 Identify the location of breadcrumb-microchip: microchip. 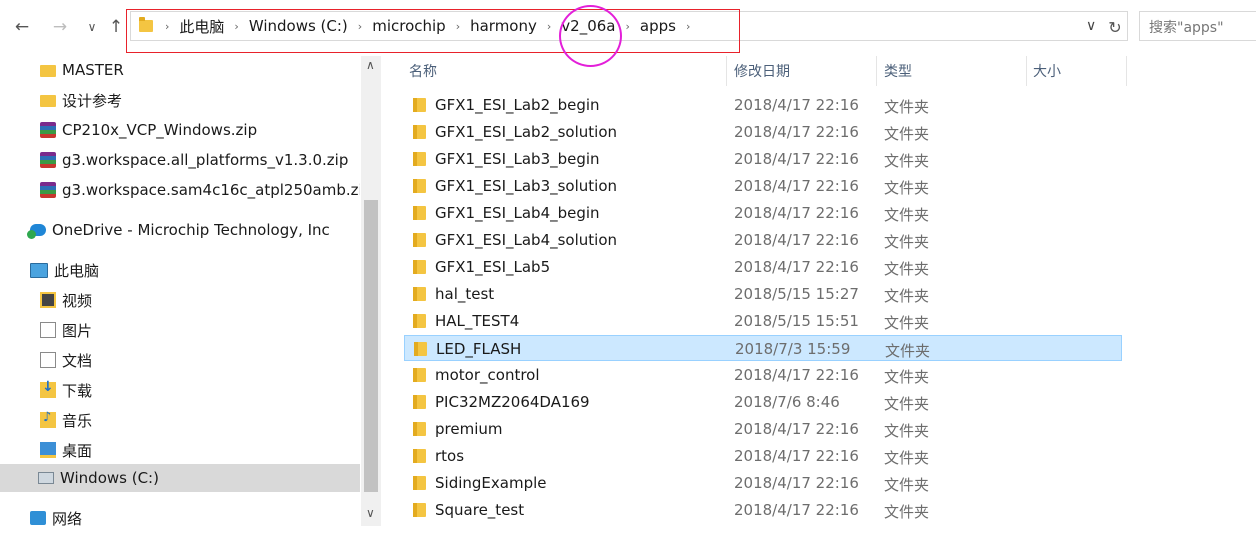
(408, 26).